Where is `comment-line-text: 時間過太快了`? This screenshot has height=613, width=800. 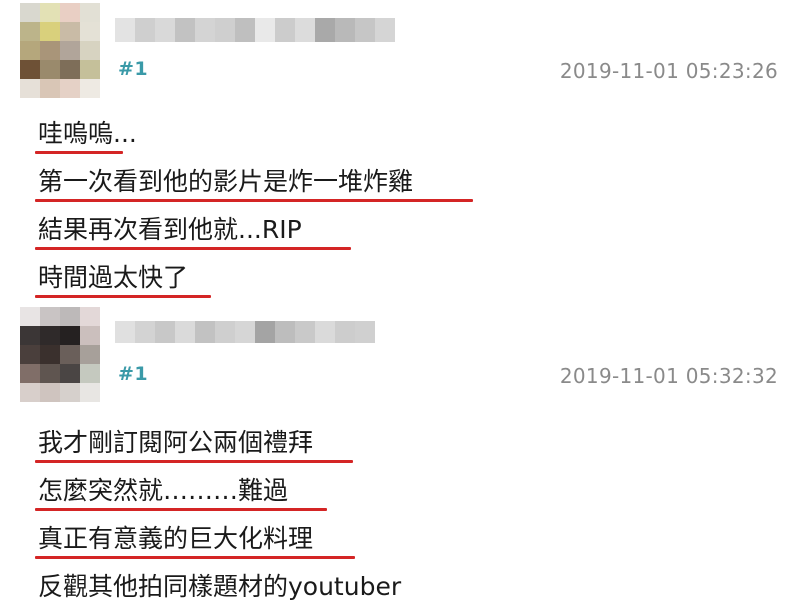
comment-line-text: 時間過太快了 is located at coordinates (113, 277).